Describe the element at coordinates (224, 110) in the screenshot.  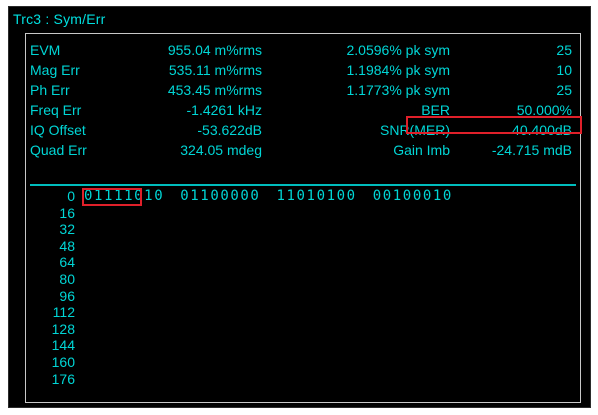
I see `meas-value: -1.4261 kHz` at that location.